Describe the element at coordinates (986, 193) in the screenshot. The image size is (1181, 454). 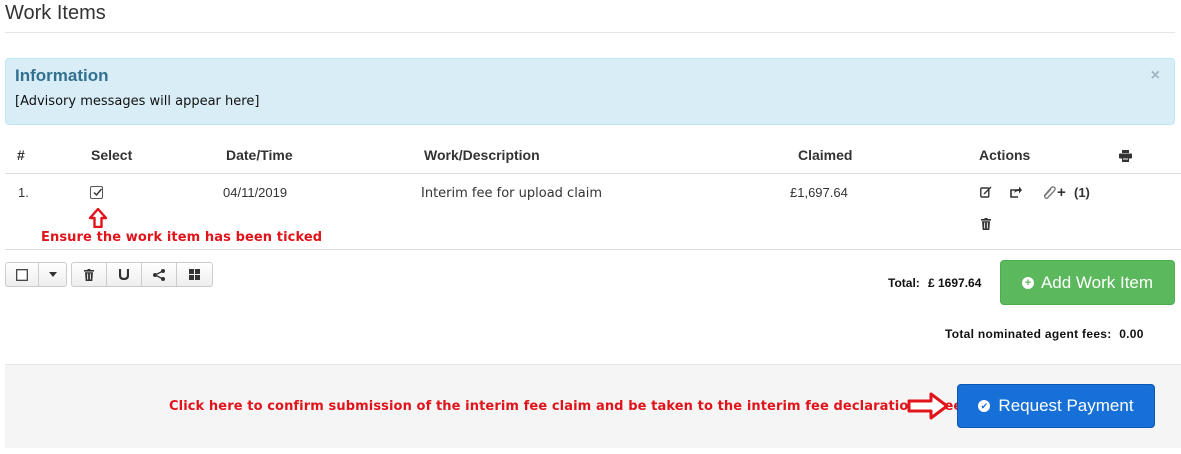
I see `edit-icon` at that location.